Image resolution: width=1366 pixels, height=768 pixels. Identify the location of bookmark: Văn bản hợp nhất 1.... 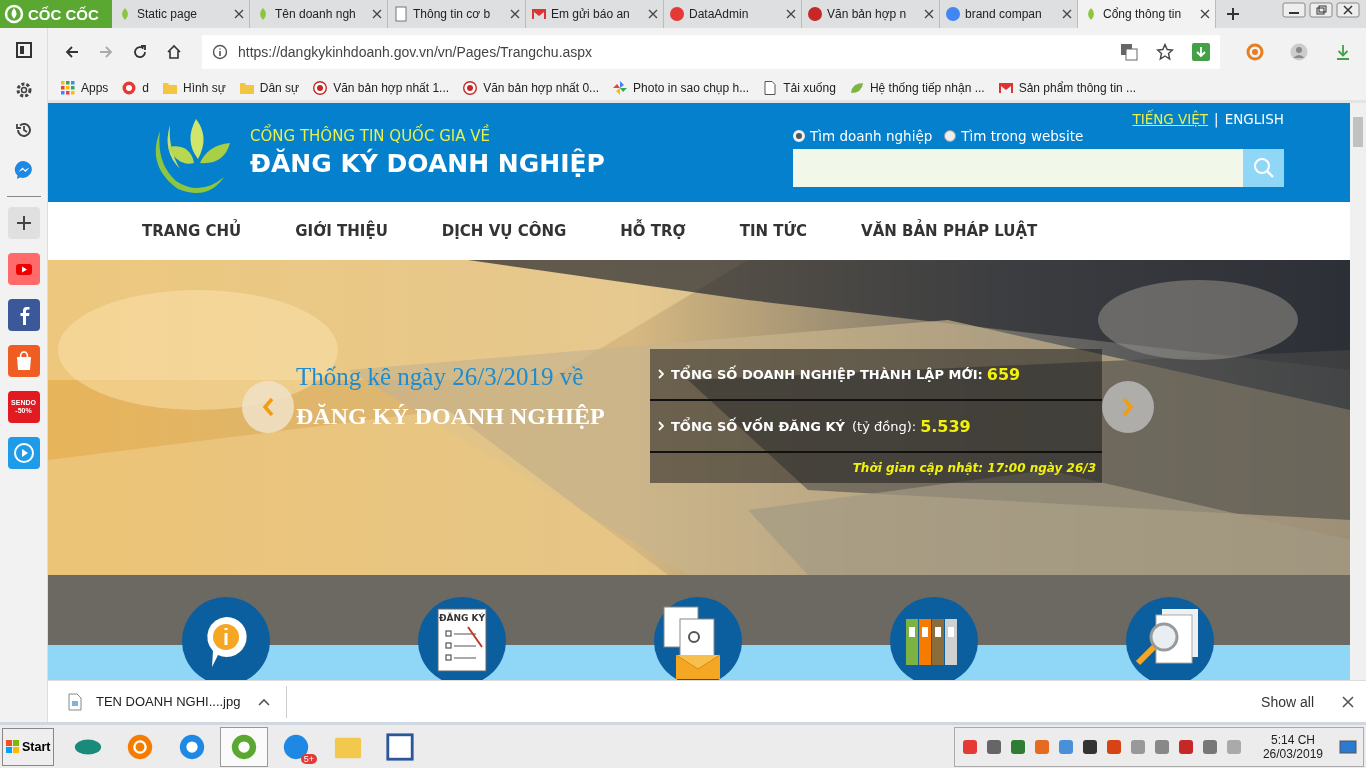
(381, 87).